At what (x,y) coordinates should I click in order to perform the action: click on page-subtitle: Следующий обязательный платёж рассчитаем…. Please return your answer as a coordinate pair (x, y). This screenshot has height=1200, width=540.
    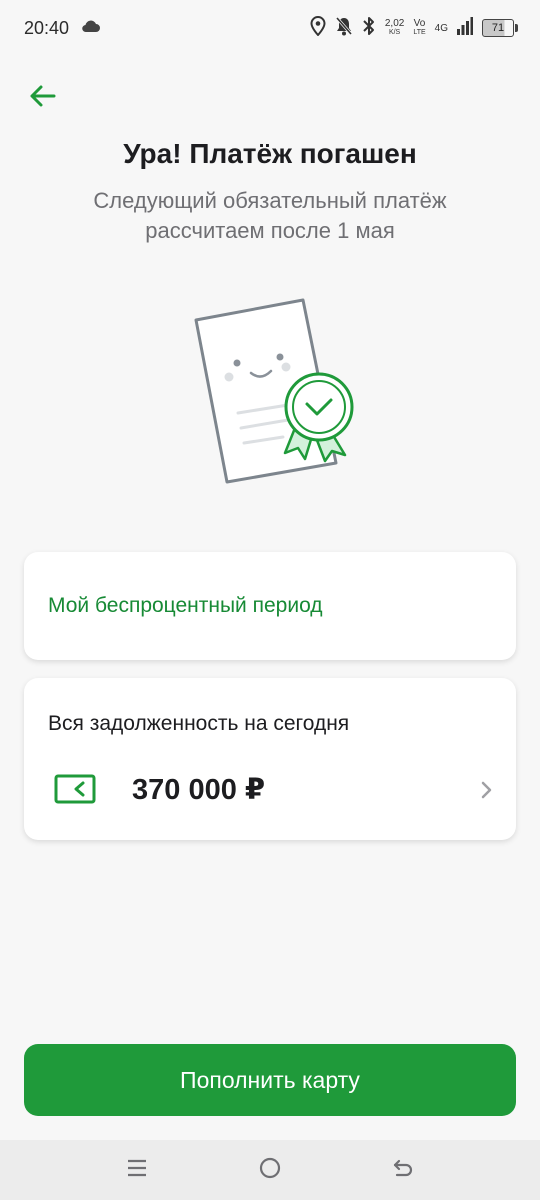
    Looking at the image, I should click on (270, 215).